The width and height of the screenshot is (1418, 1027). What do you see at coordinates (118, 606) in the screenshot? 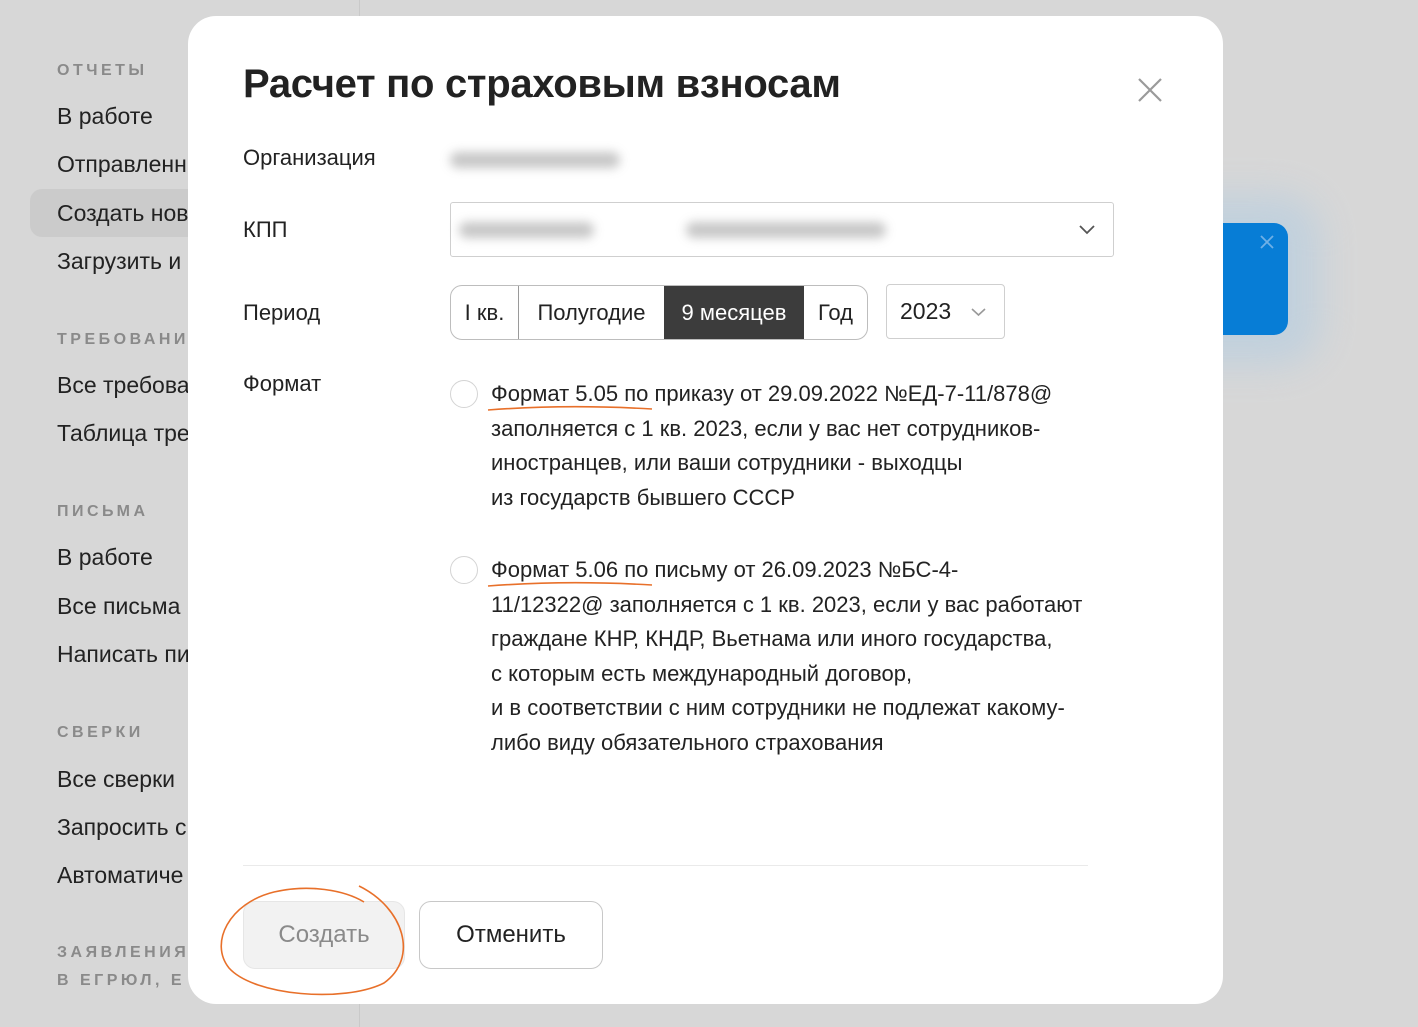
I see `sidebar-item-all-letters: Все письма` at bounding box center [118, 606].